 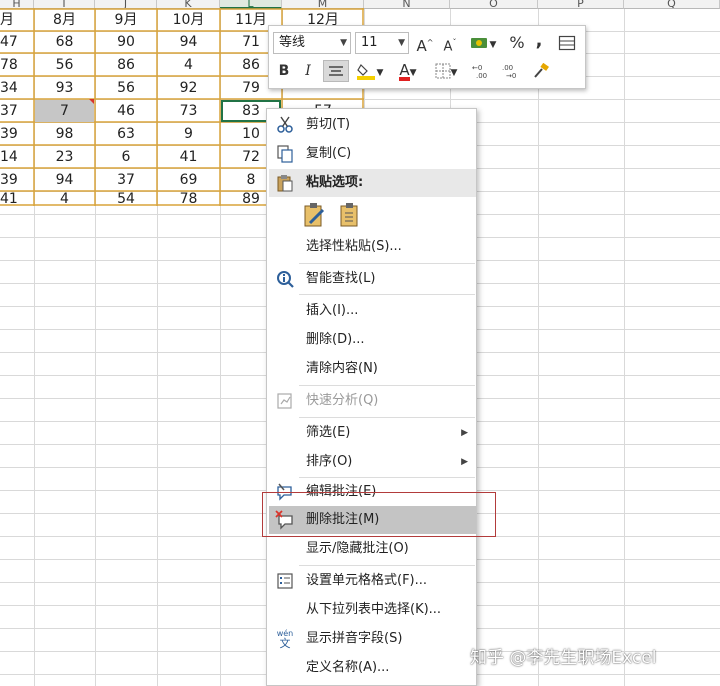 I want to click on table-cell: 86, so click(x=126, y=65).